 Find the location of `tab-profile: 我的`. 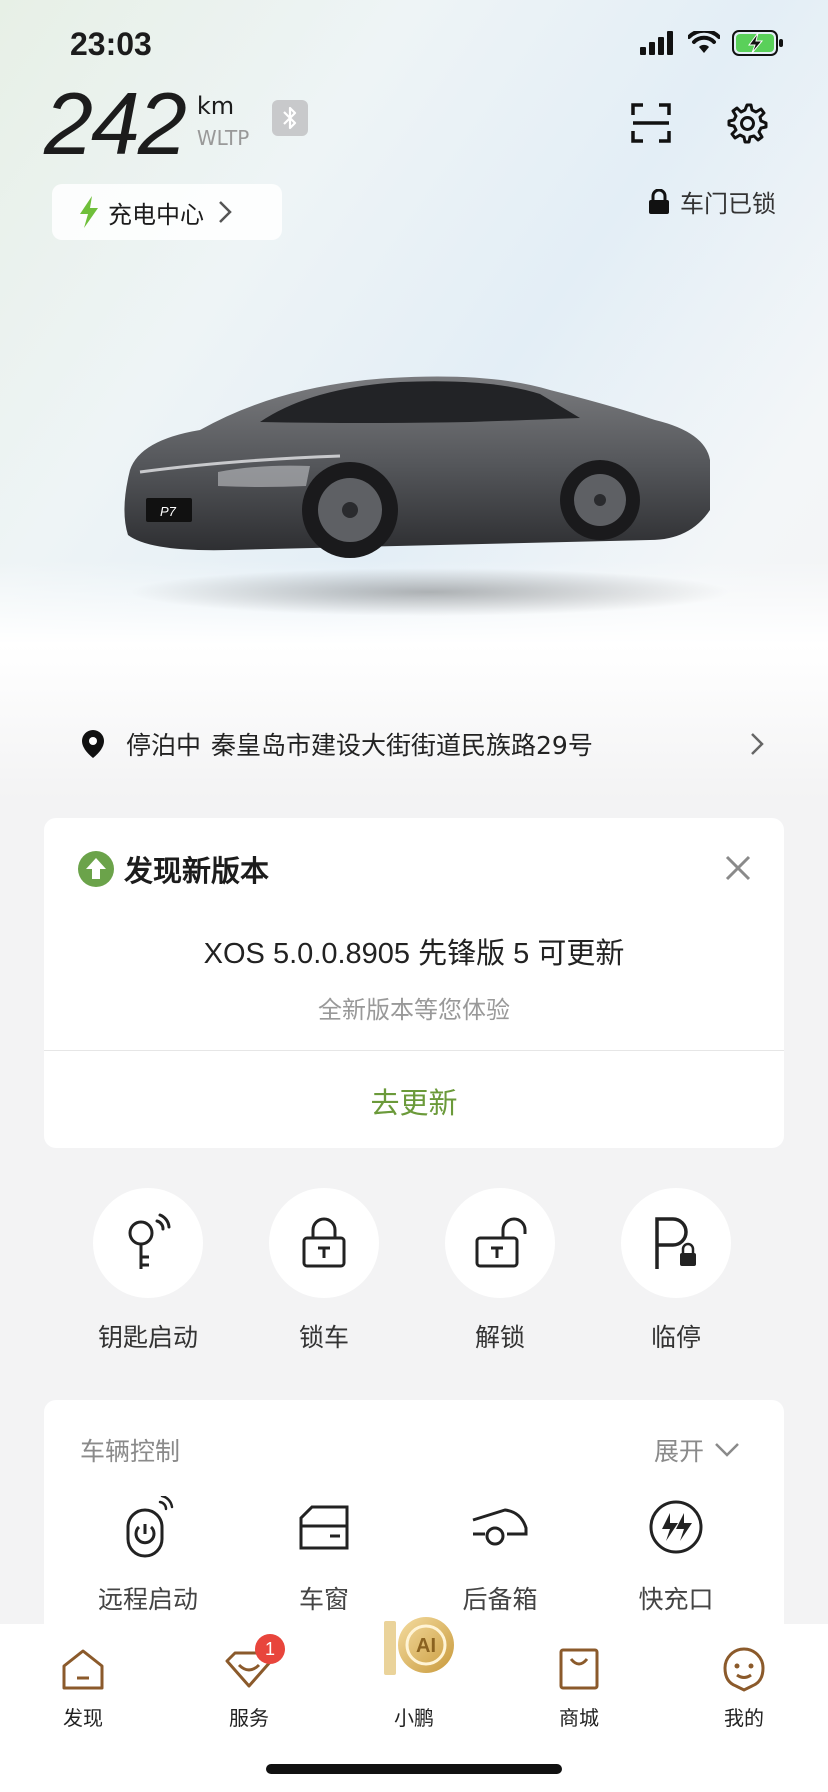

tab-profile: 我的 is located at coordinates (744, 1686).